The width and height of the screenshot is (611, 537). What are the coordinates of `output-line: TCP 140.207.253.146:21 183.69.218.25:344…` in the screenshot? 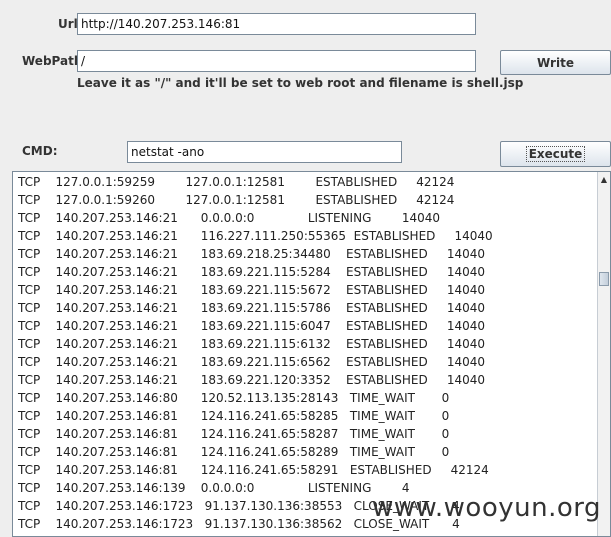 It's located at (251, 254).